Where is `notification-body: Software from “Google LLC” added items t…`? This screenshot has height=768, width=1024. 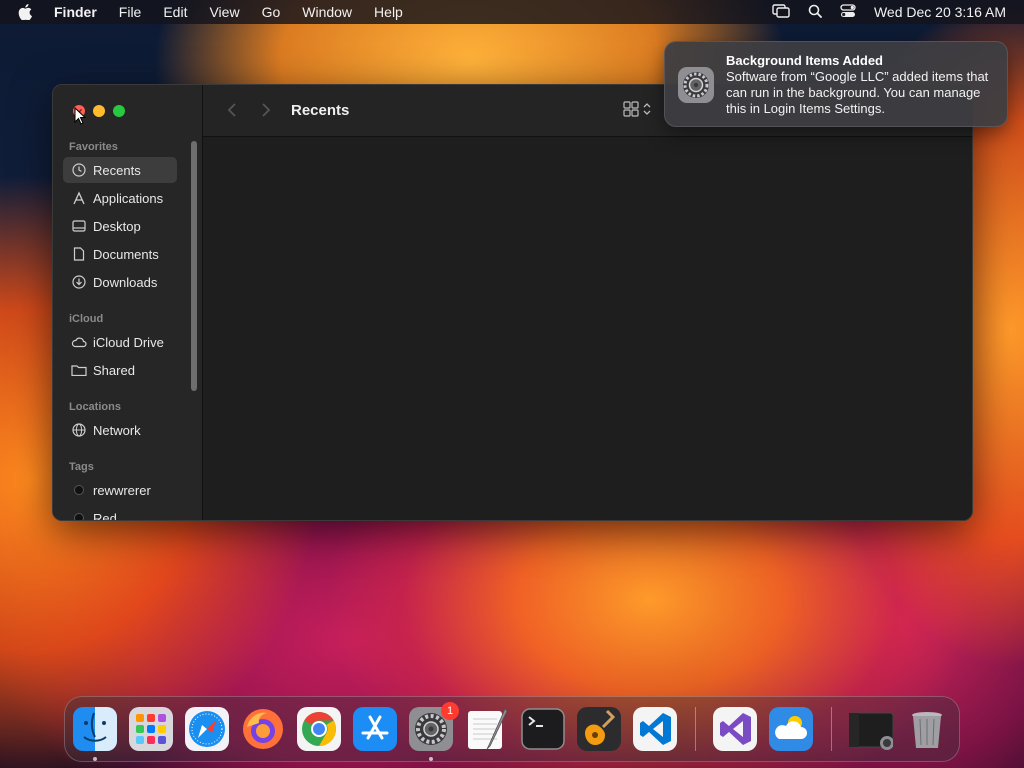 notification-body: Software from “Google LLC” added items t… is located at coordinates (857, 92).